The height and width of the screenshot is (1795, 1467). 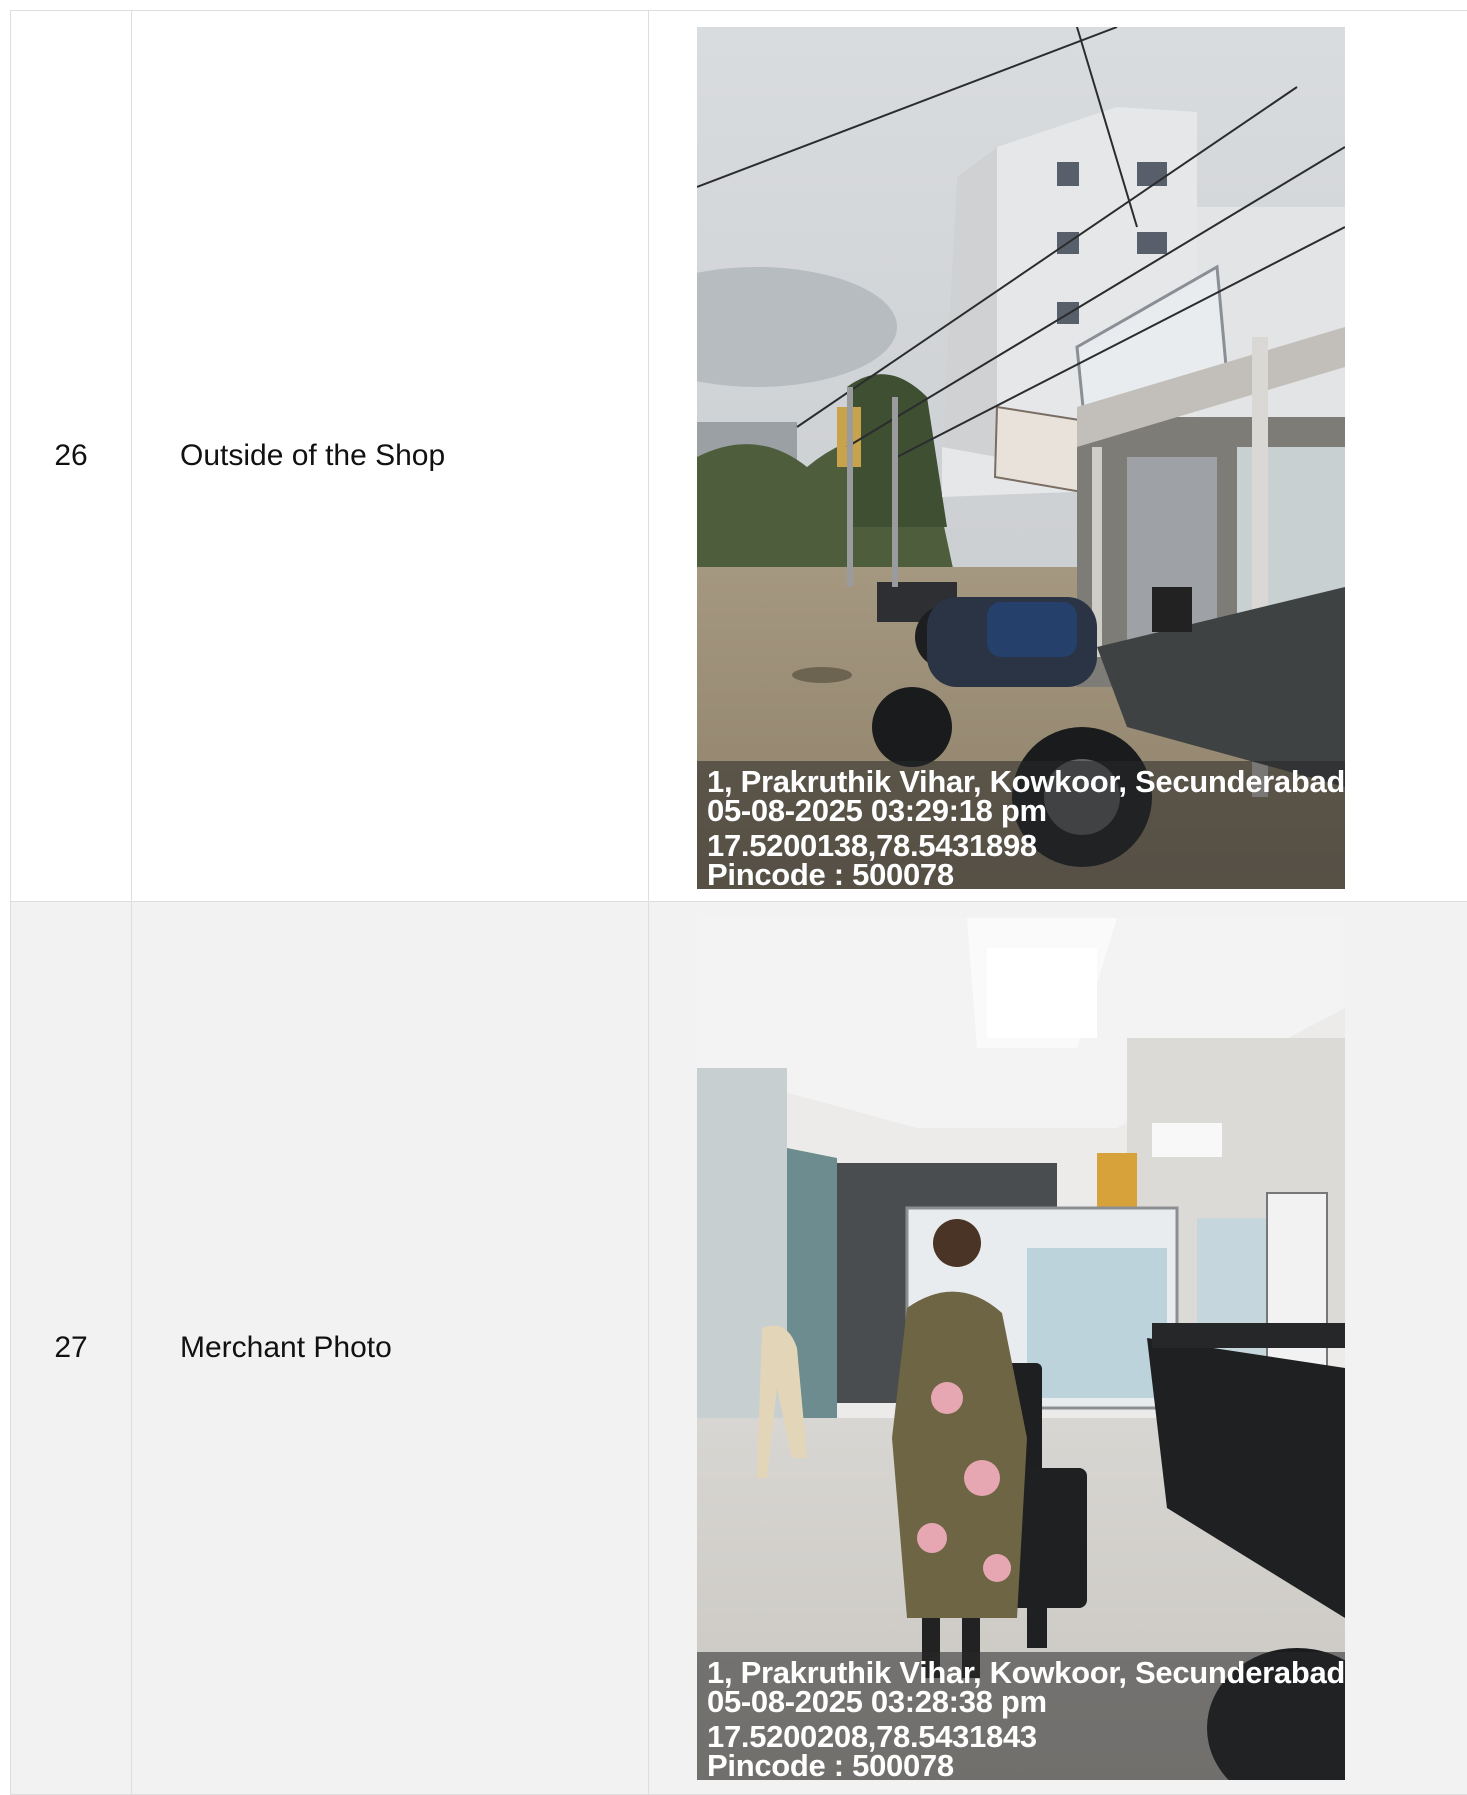 I want to click on stamp-coordinates: 17.5200208,78.5431843, so click(x=1026, y=1736).